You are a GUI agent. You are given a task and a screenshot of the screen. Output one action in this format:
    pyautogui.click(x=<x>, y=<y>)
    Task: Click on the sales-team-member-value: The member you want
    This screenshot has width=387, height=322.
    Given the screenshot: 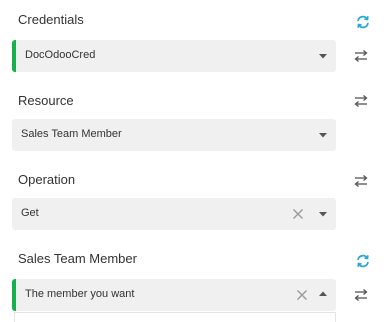 What is the action you would take?
    pyautogui.click(x=80, y=294)
    